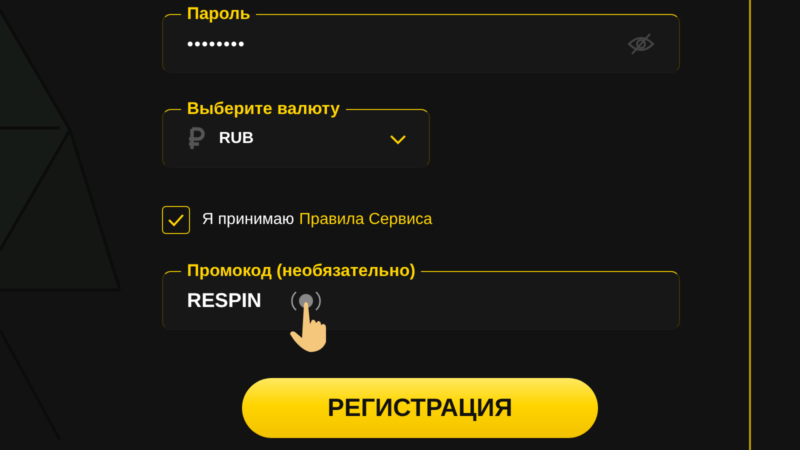  Describe the element at coordinates (237, 139) in the screenshot. I see `field-value: RUB` at that location.